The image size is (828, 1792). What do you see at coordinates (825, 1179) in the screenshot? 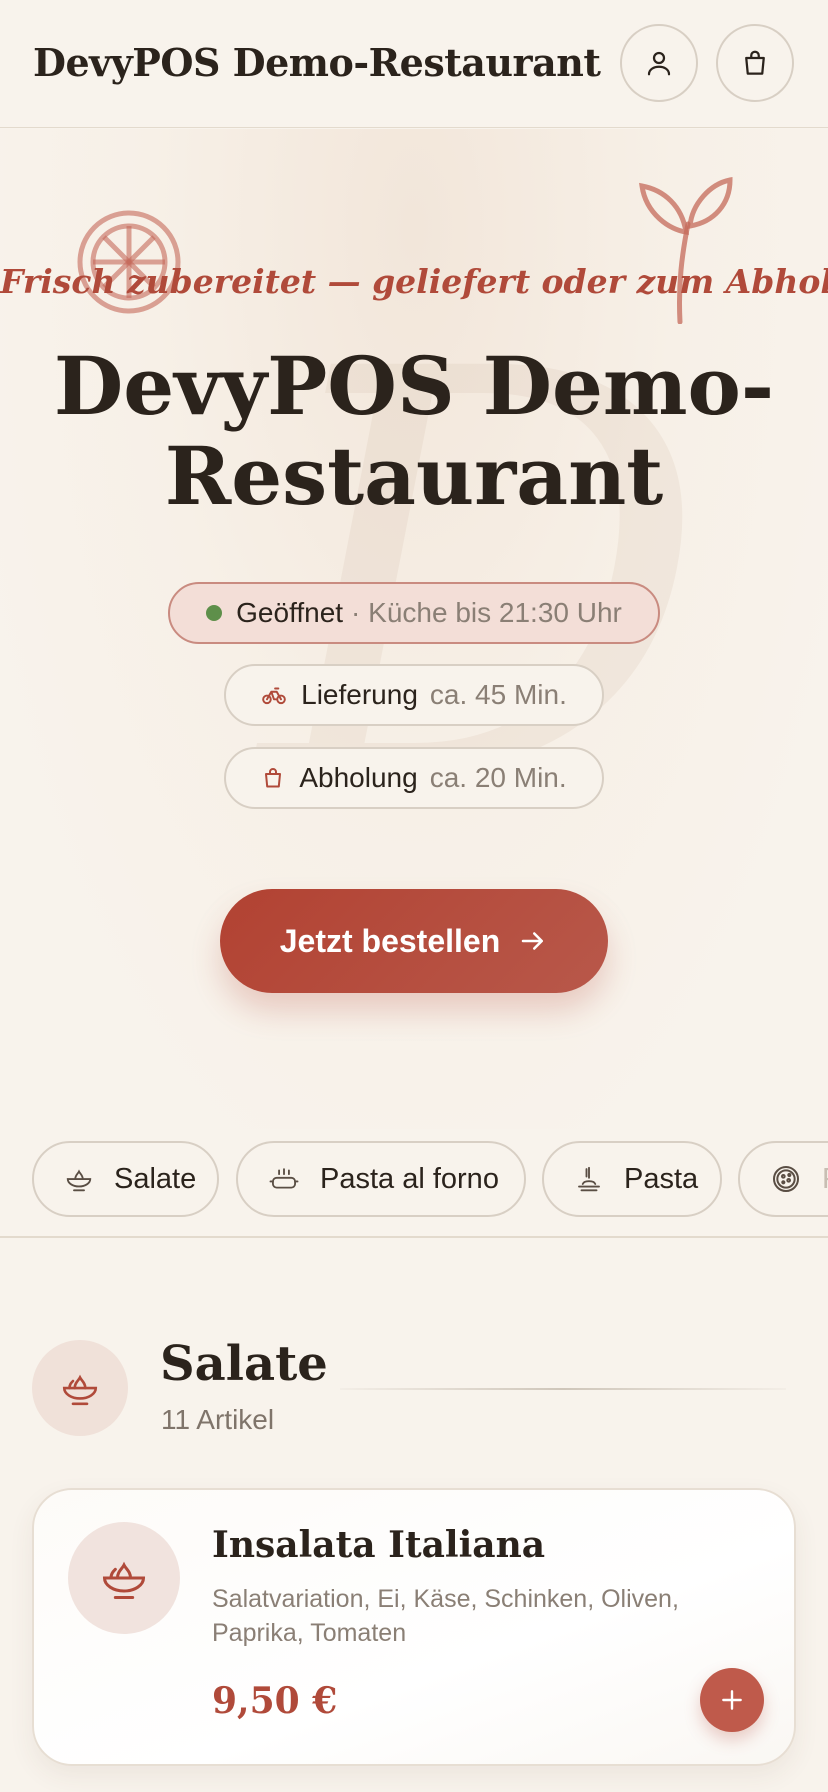
I see `category-label: P` at bounding box center [825, 1179].